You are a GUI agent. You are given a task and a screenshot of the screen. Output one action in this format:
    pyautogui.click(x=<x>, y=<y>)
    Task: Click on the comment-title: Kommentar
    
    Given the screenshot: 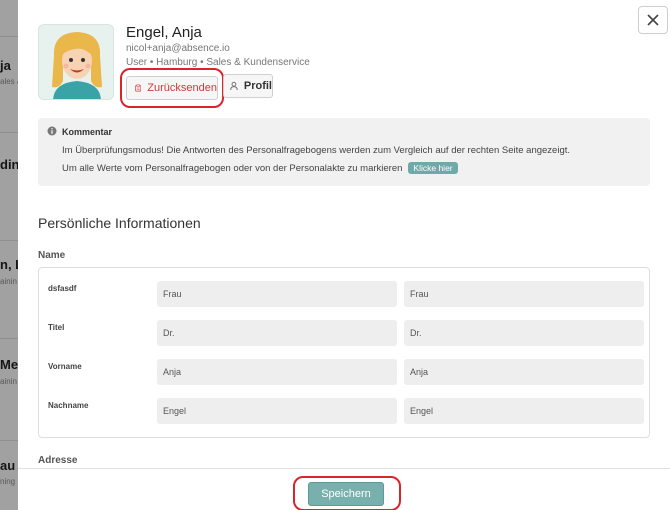 What is the action you would take?
    pyautogui.click(x=87, y=132)
    